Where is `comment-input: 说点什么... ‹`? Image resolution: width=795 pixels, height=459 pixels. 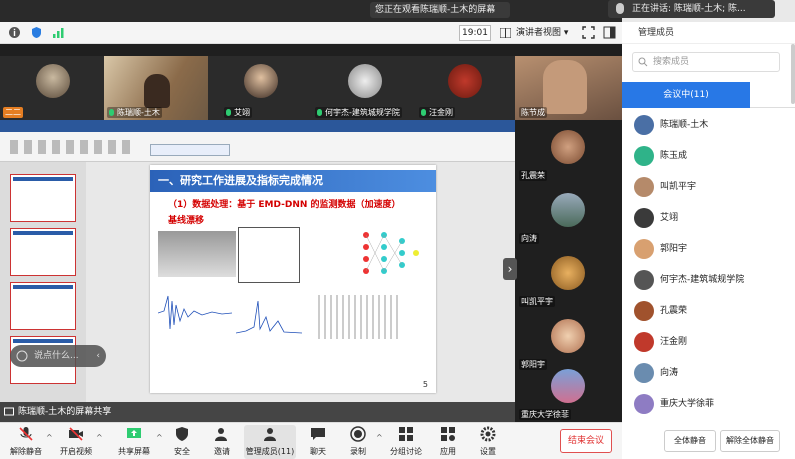 comment-input: 说点什么... ‹ is located at coordinates (58, 356).